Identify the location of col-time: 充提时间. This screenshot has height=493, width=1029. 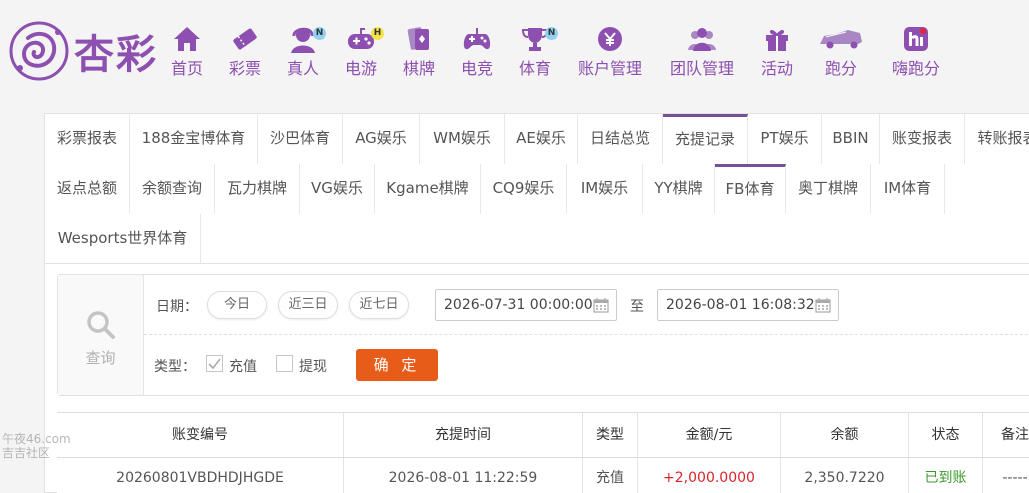
(463, 435).